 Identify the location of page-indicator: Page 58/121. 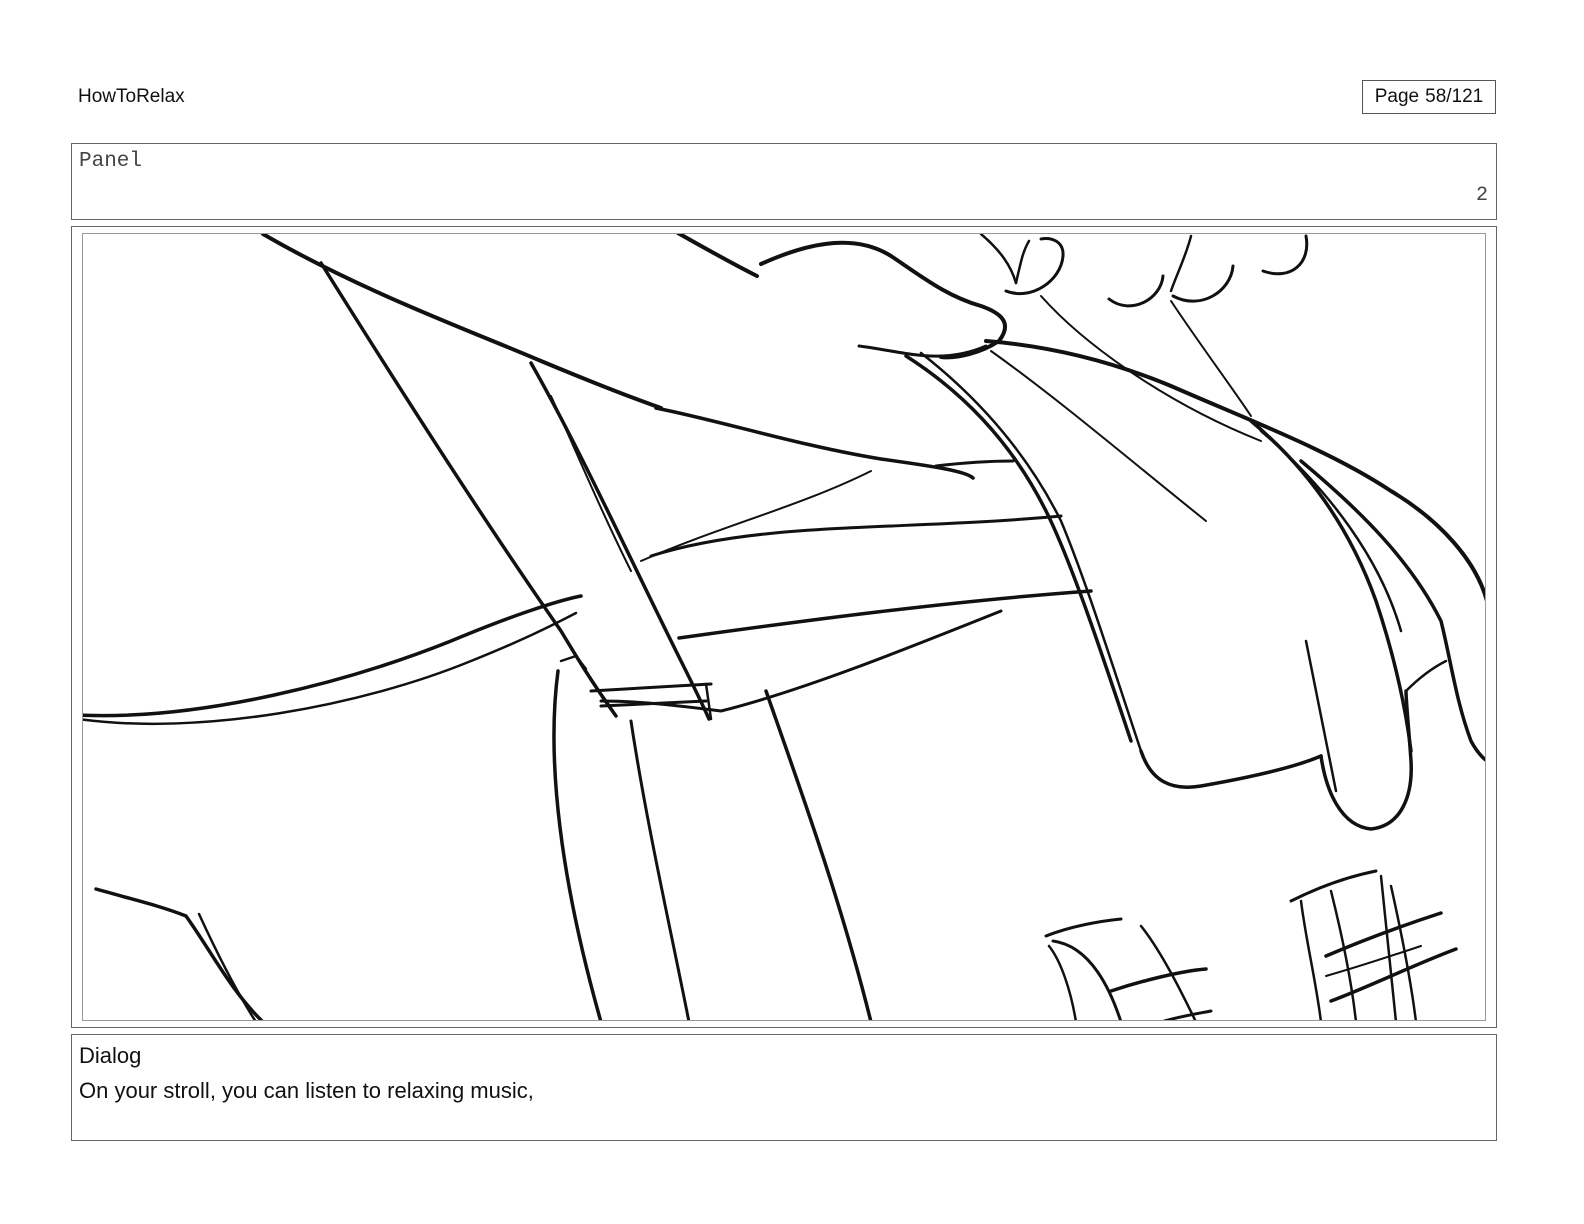
(1429, 97).